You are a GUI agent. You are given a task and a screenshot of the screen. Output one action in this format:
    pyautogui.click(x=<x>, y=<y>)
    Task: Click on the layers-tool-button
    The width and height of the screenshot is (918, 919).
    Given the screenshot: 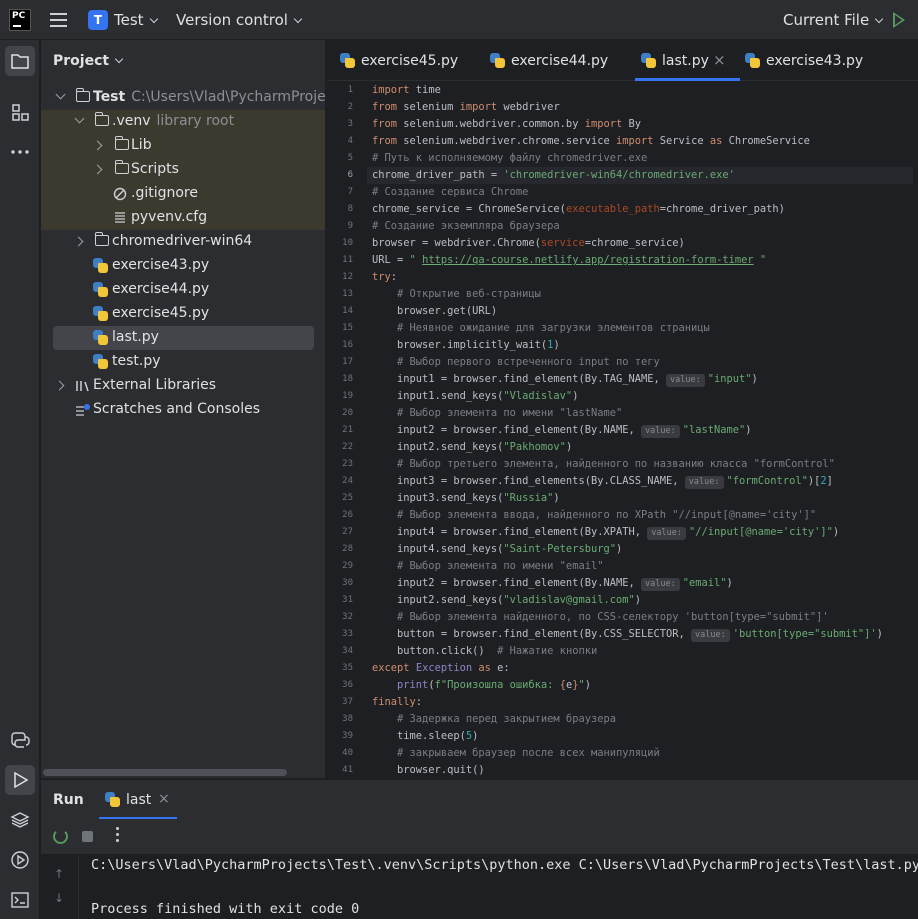 What is the action you would take?
    pyautogui.click(x=20, y=820)
    